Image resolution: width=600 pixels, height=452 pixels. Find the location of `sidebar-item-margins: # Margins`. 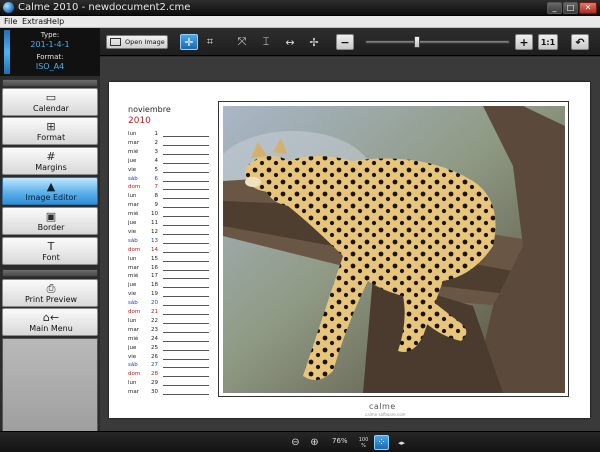

sidebar-item-margins: # Margins is located at coordinates (50, 161).